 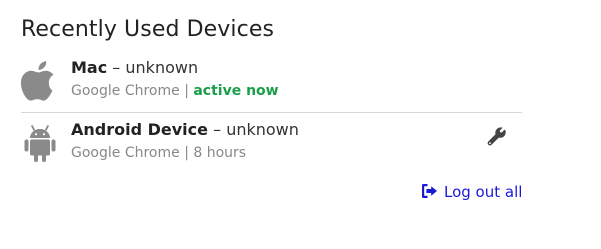 I want to click on device-title: Android Device – unknown, so click(x=261, y=130).